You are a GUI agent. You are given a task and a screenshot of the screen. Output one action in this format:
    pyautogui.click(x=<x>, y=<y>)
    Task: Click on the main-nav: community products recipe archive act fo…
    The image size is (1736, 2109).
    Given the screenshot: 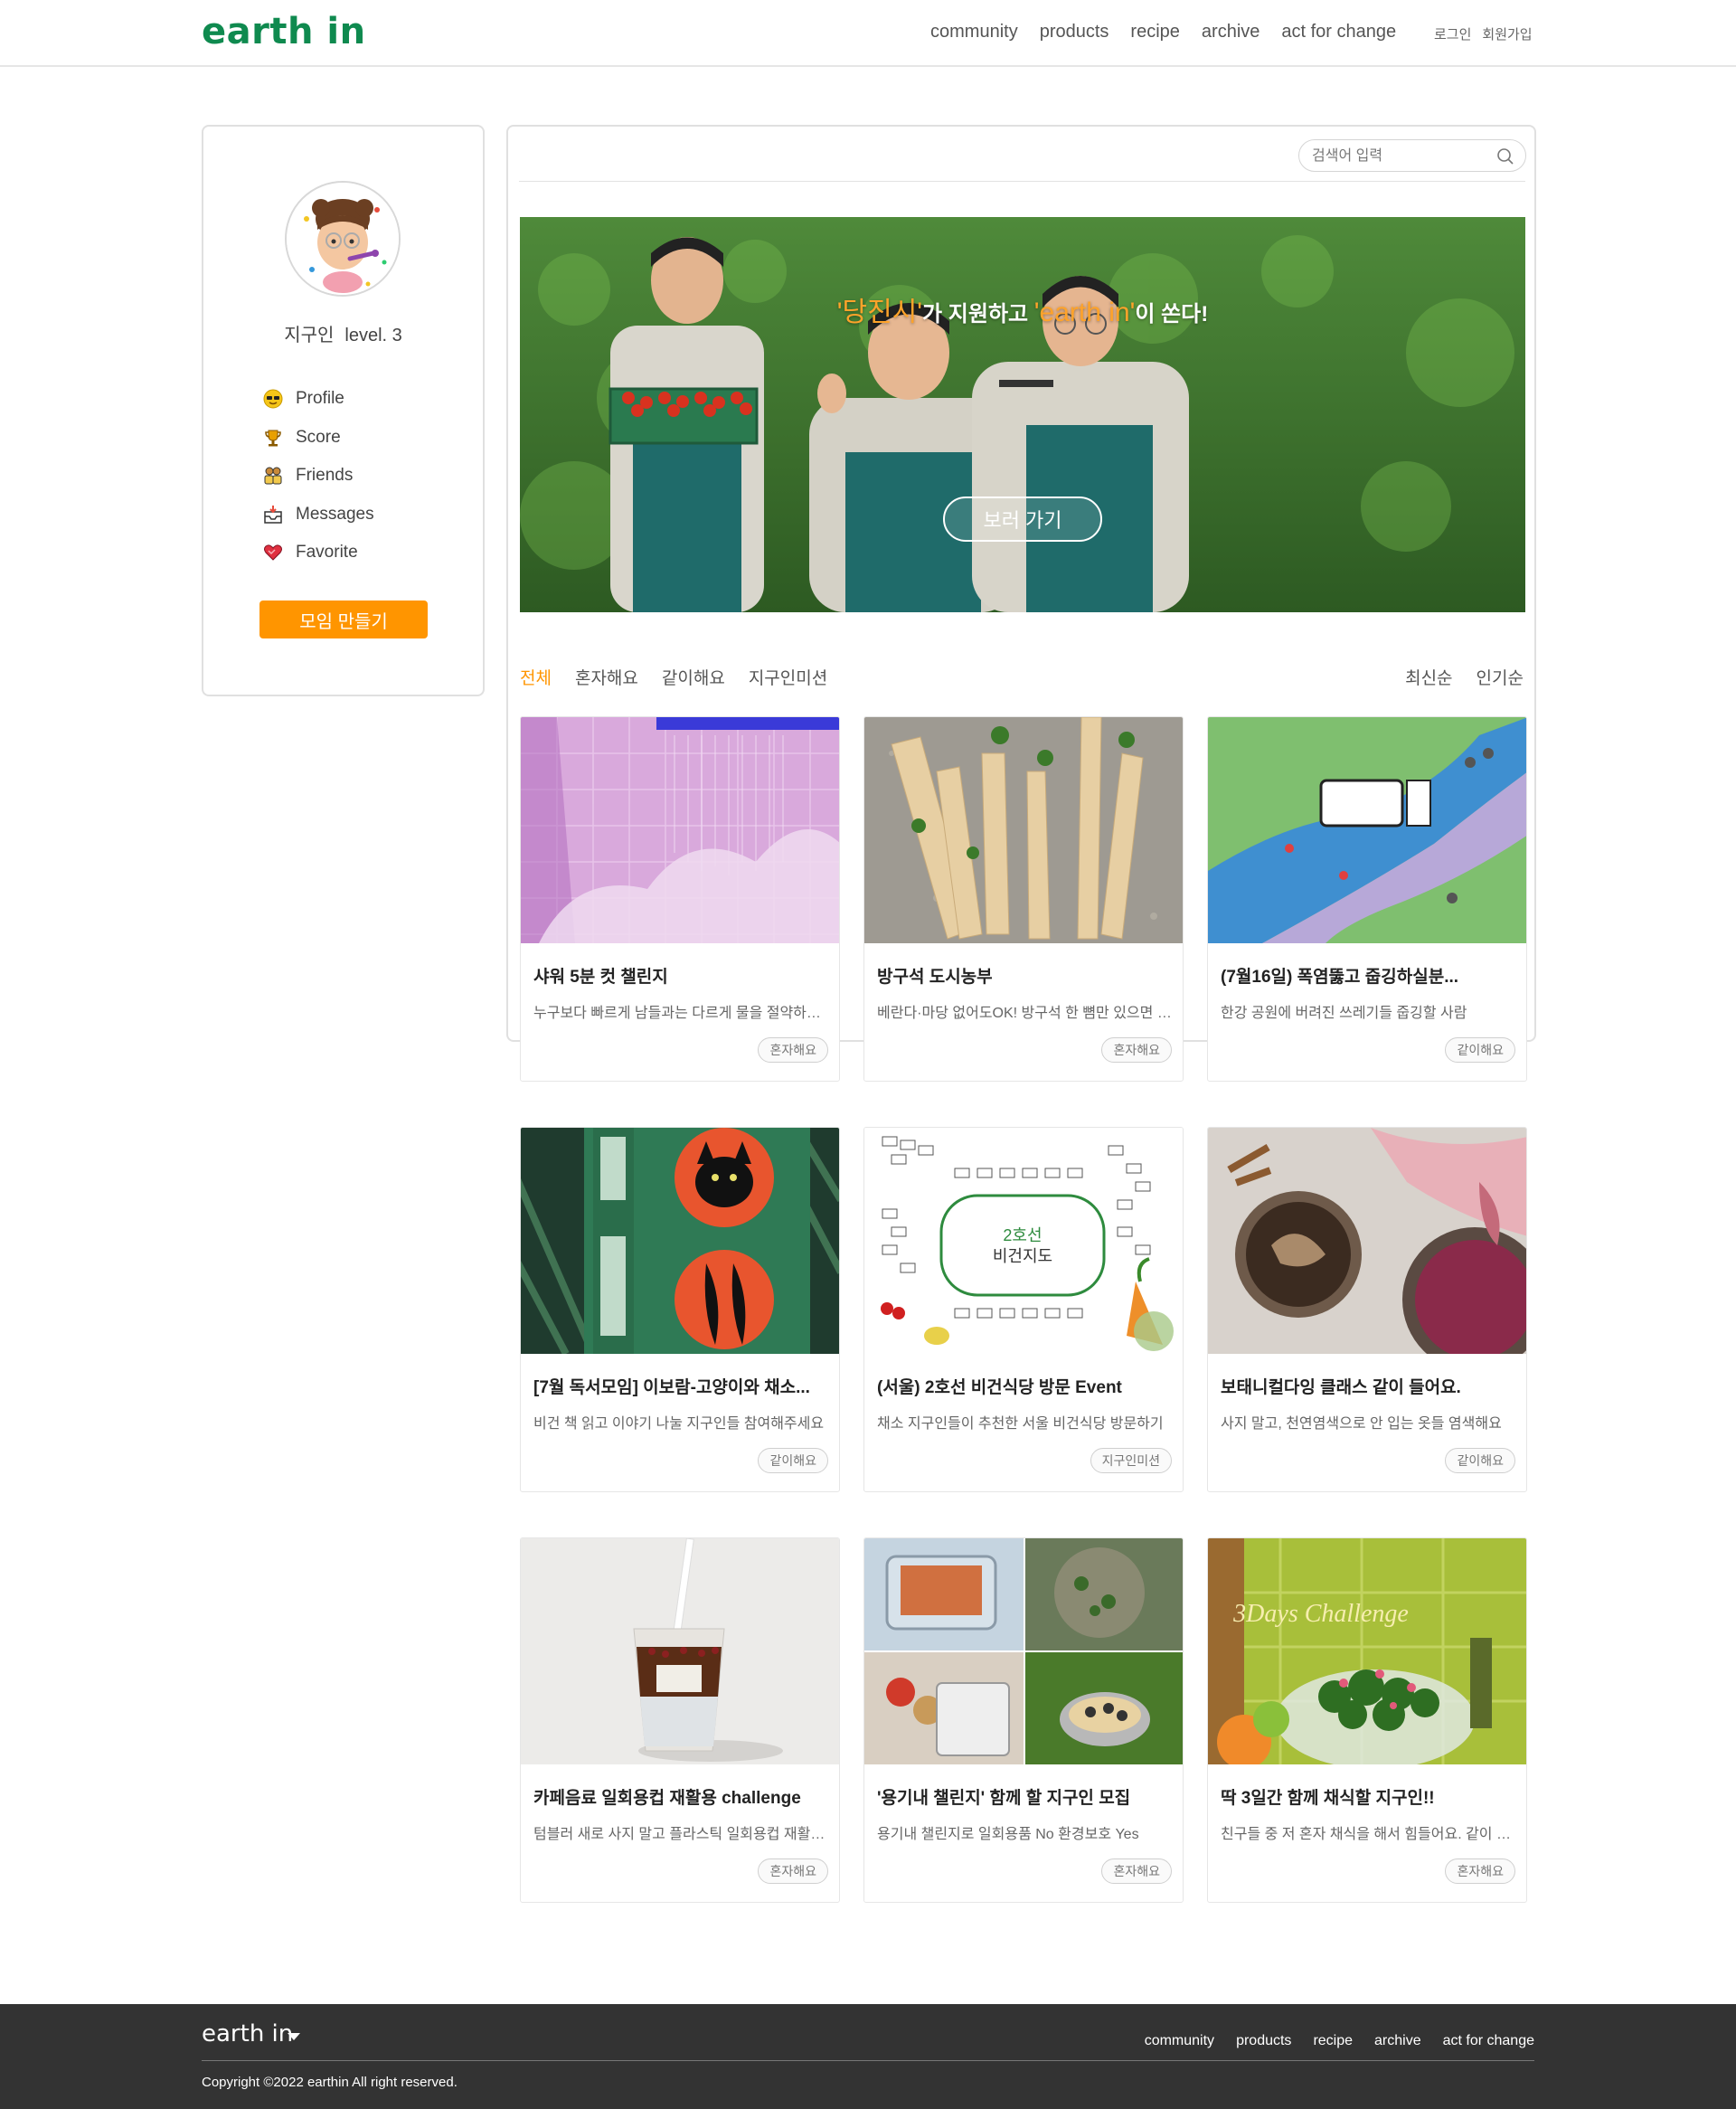 What is the action you would take?
    pyautogui.click(x=1163, y=32)
    